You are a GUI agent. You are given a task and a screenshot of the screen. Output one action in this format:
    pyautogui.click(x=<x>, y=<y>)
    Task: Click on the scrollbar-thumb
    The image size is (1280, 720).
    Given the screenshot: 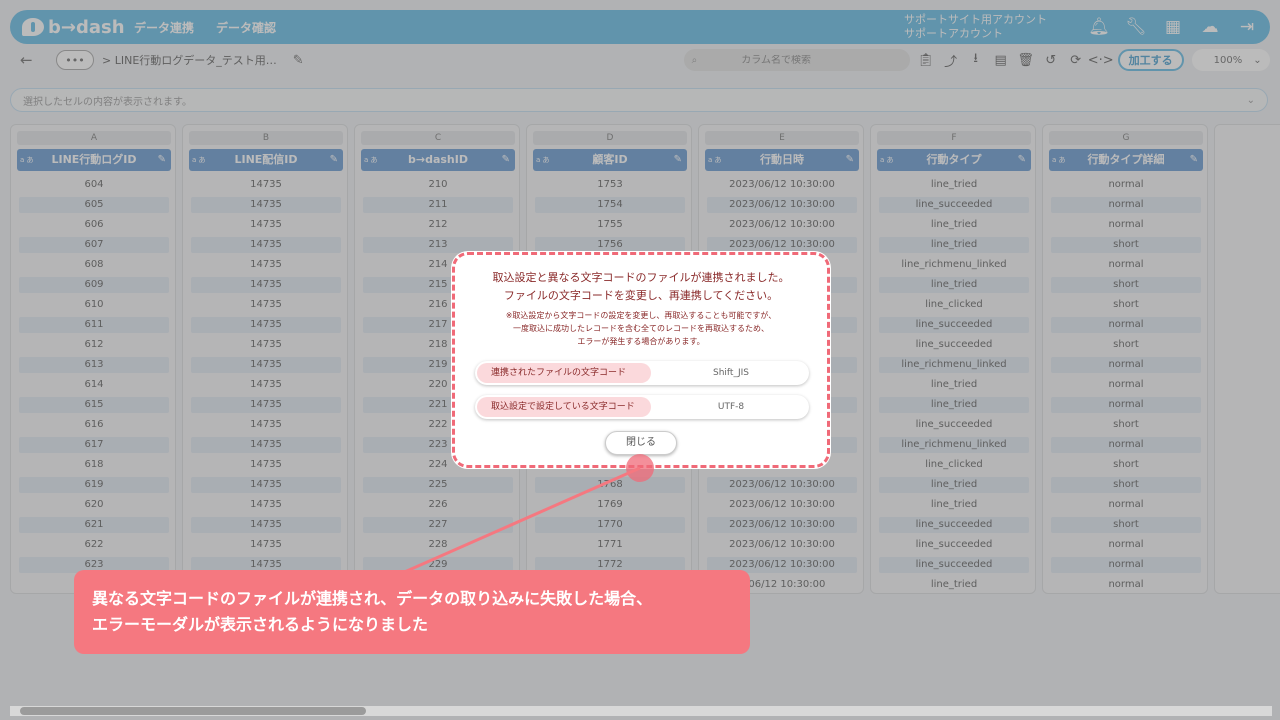 What is the action you would take?
    pyautogui.click(x=193, y=711)
    